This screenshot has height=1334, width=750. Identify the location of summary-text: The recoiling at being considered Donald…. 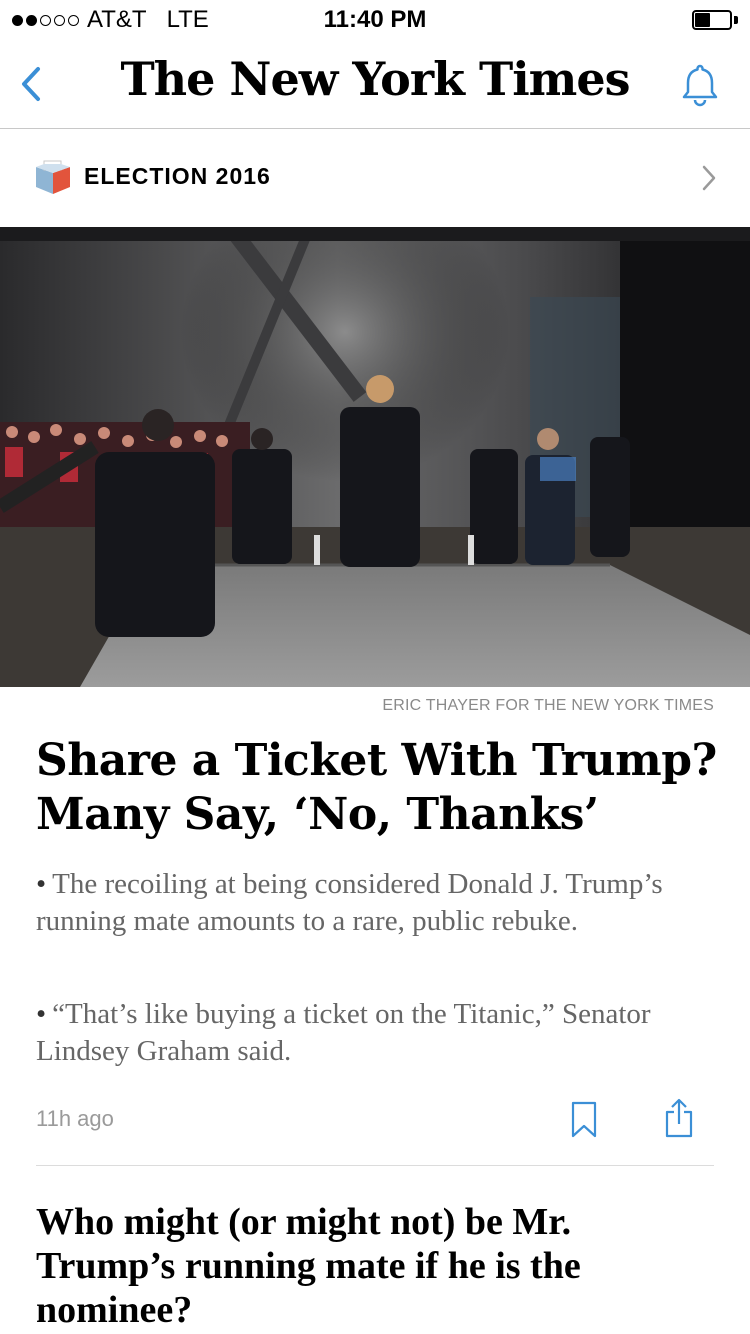
(349, 902).